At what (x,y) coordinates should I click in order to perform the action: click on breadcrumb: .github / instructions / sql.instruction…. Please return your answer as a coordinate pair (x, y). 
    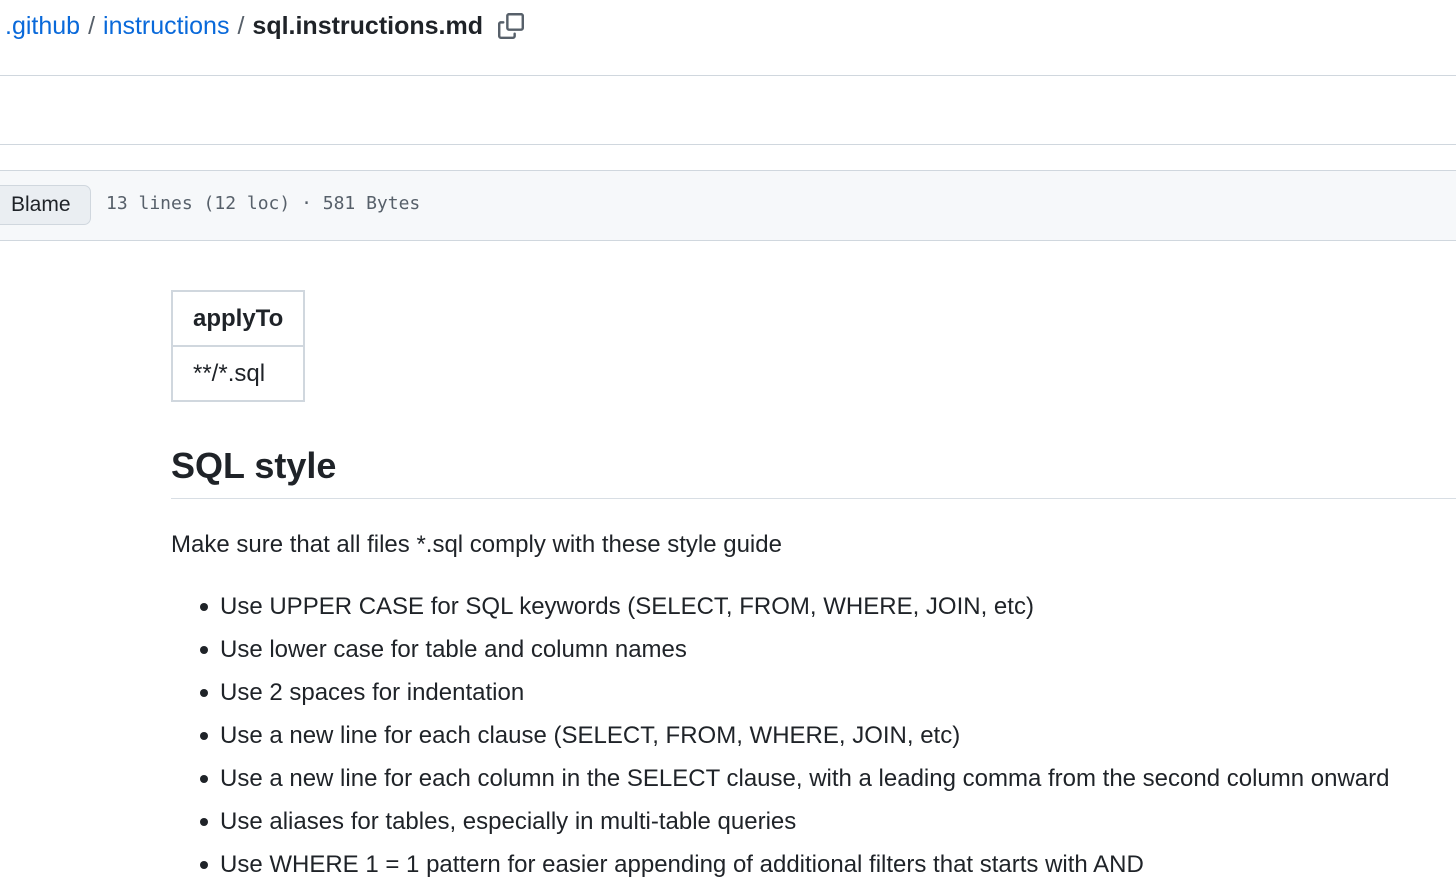
    Looking at the image, I should click on (244, 26).